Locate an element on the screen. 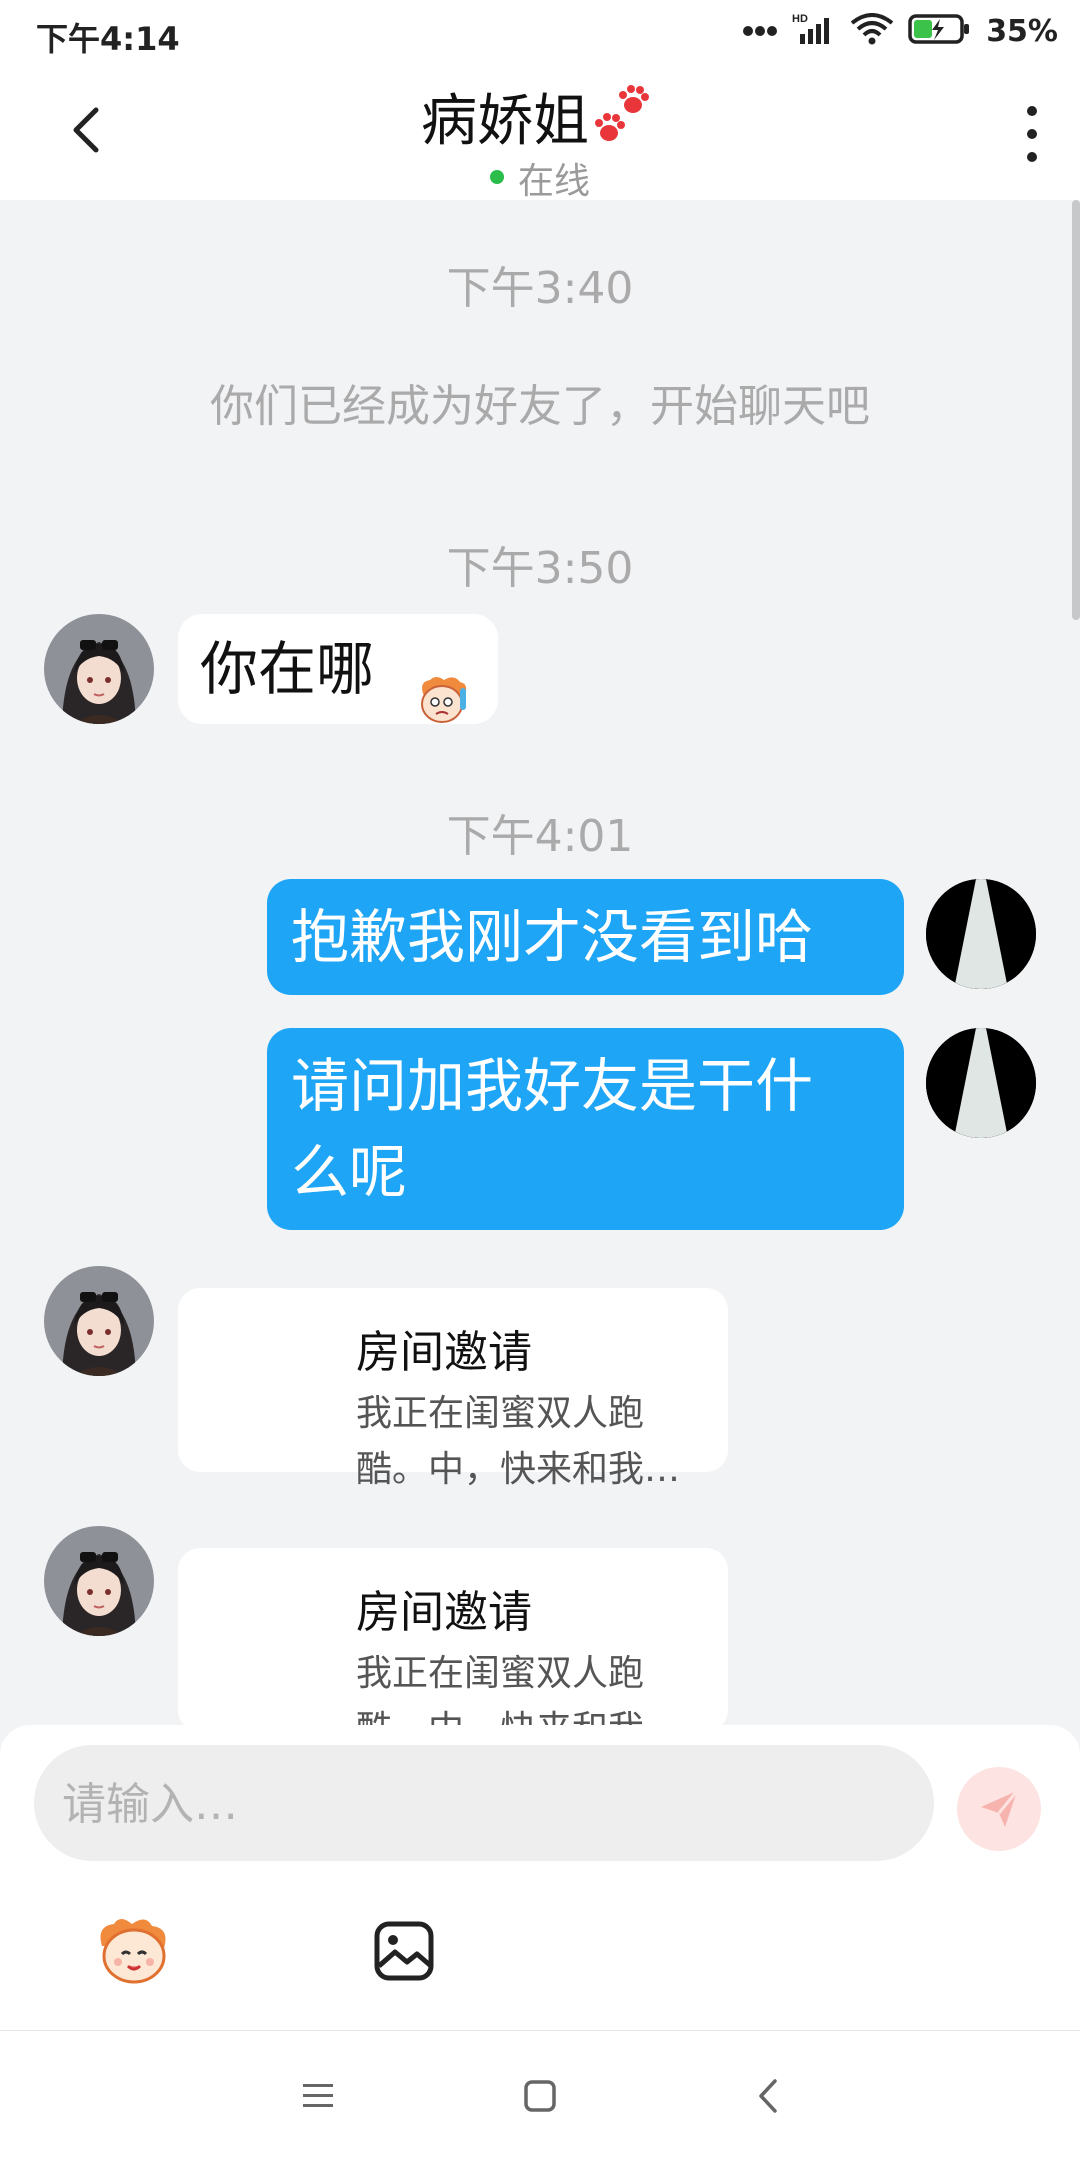 Image resolution: width=1080 pixels, height=2161 pixels. online-status: 在线 is located at coordinates (540, 178).